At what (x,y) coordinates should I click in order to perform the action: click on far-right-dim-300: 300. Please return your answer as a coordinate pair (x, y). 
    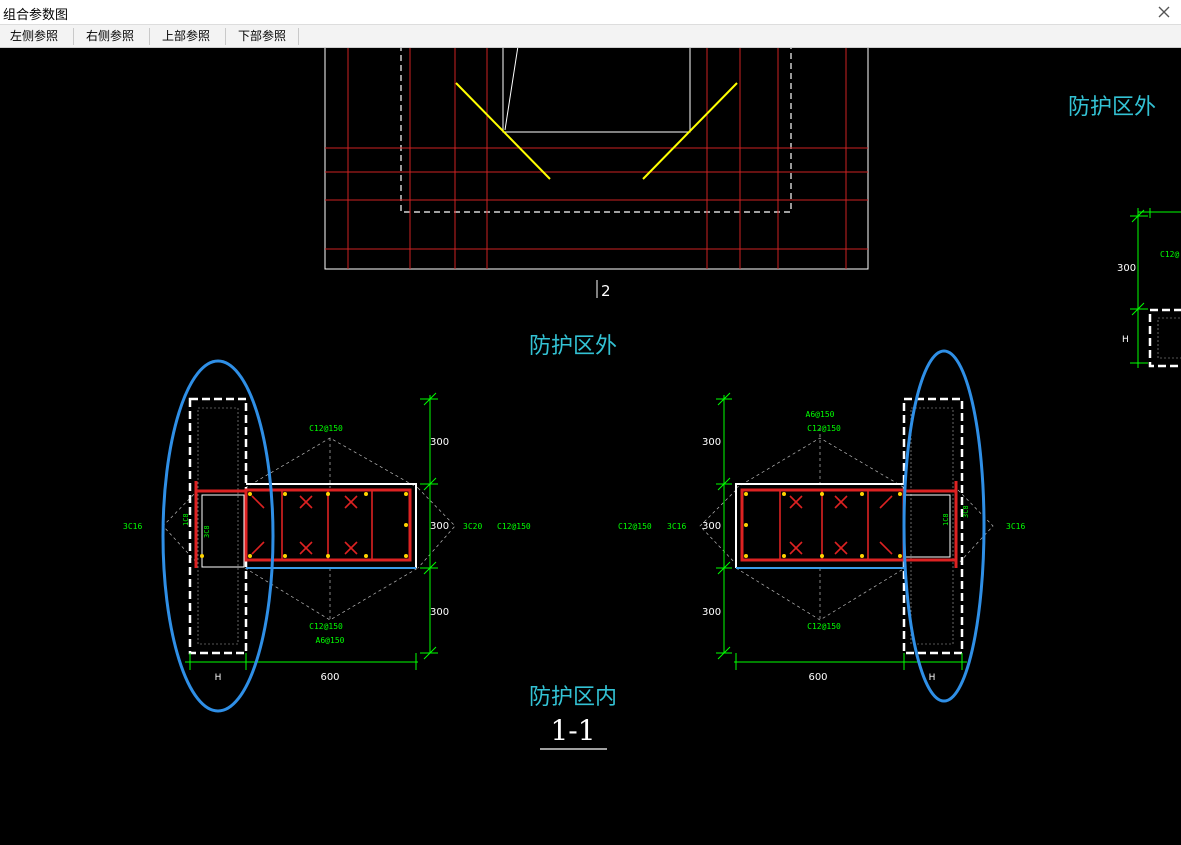
    Looking at the image, I should click on (1126, 268).